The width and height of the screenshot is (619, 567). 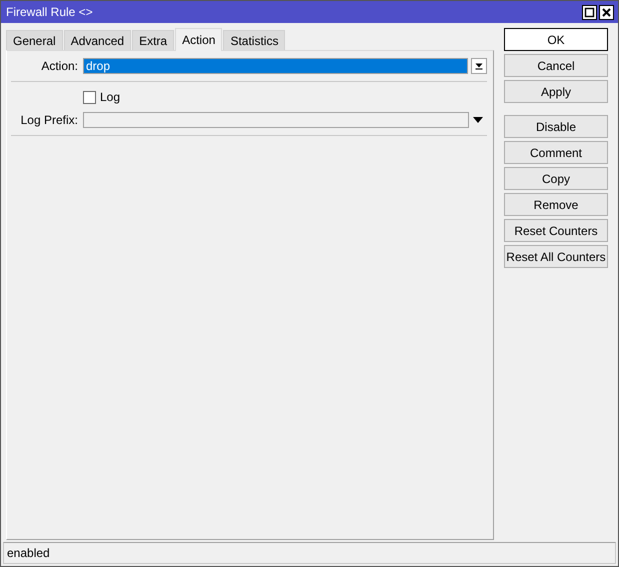 I want to click on rule-button: Copy, so click(x=556, y=178).